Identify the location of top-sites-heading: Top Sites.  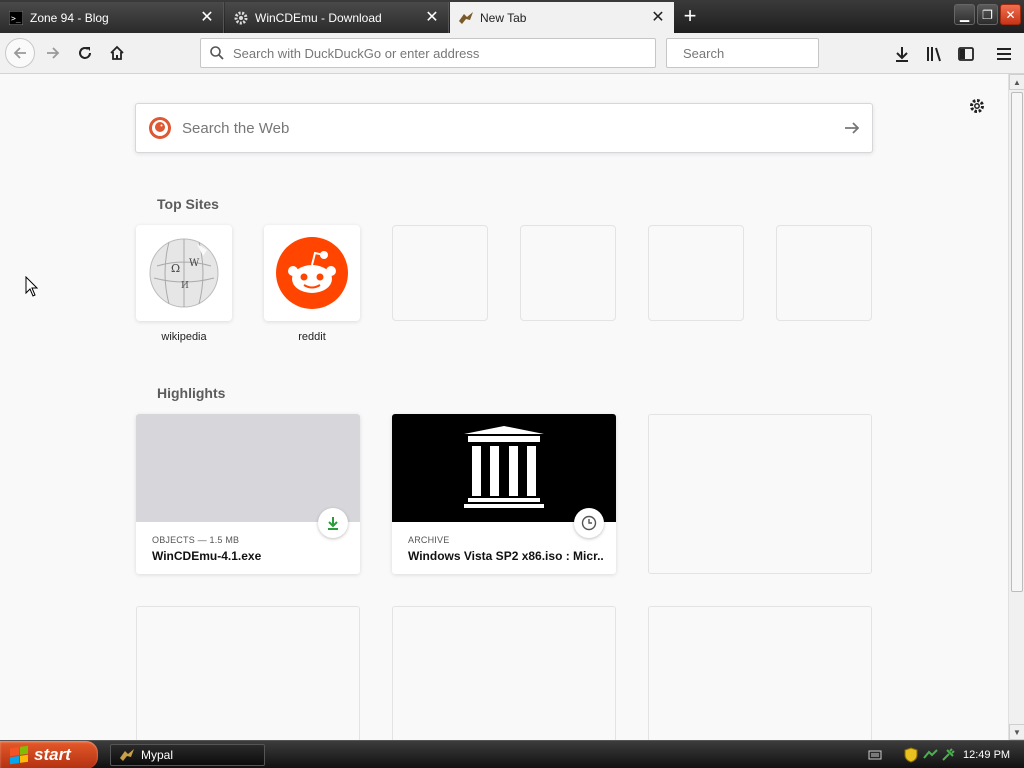
(188, 204).